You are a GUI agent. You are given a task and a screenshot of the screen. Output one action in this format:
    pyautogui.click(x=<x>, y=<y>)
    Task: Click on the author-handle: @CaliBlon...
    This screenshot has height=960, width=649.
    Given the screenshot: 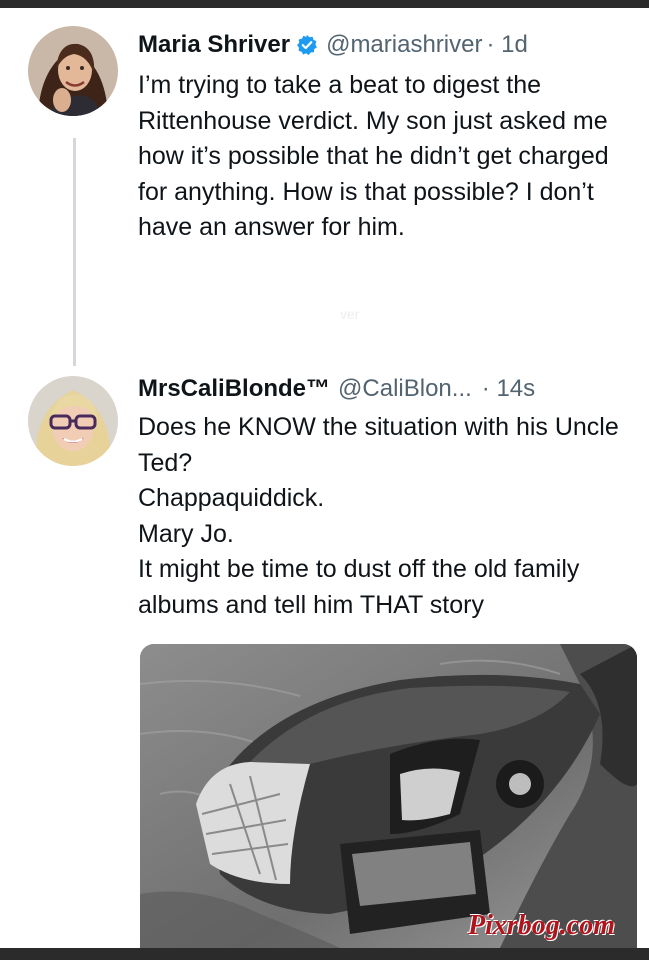 What is the action you would take?
    pyautogui.click(x=405, y=389)
    